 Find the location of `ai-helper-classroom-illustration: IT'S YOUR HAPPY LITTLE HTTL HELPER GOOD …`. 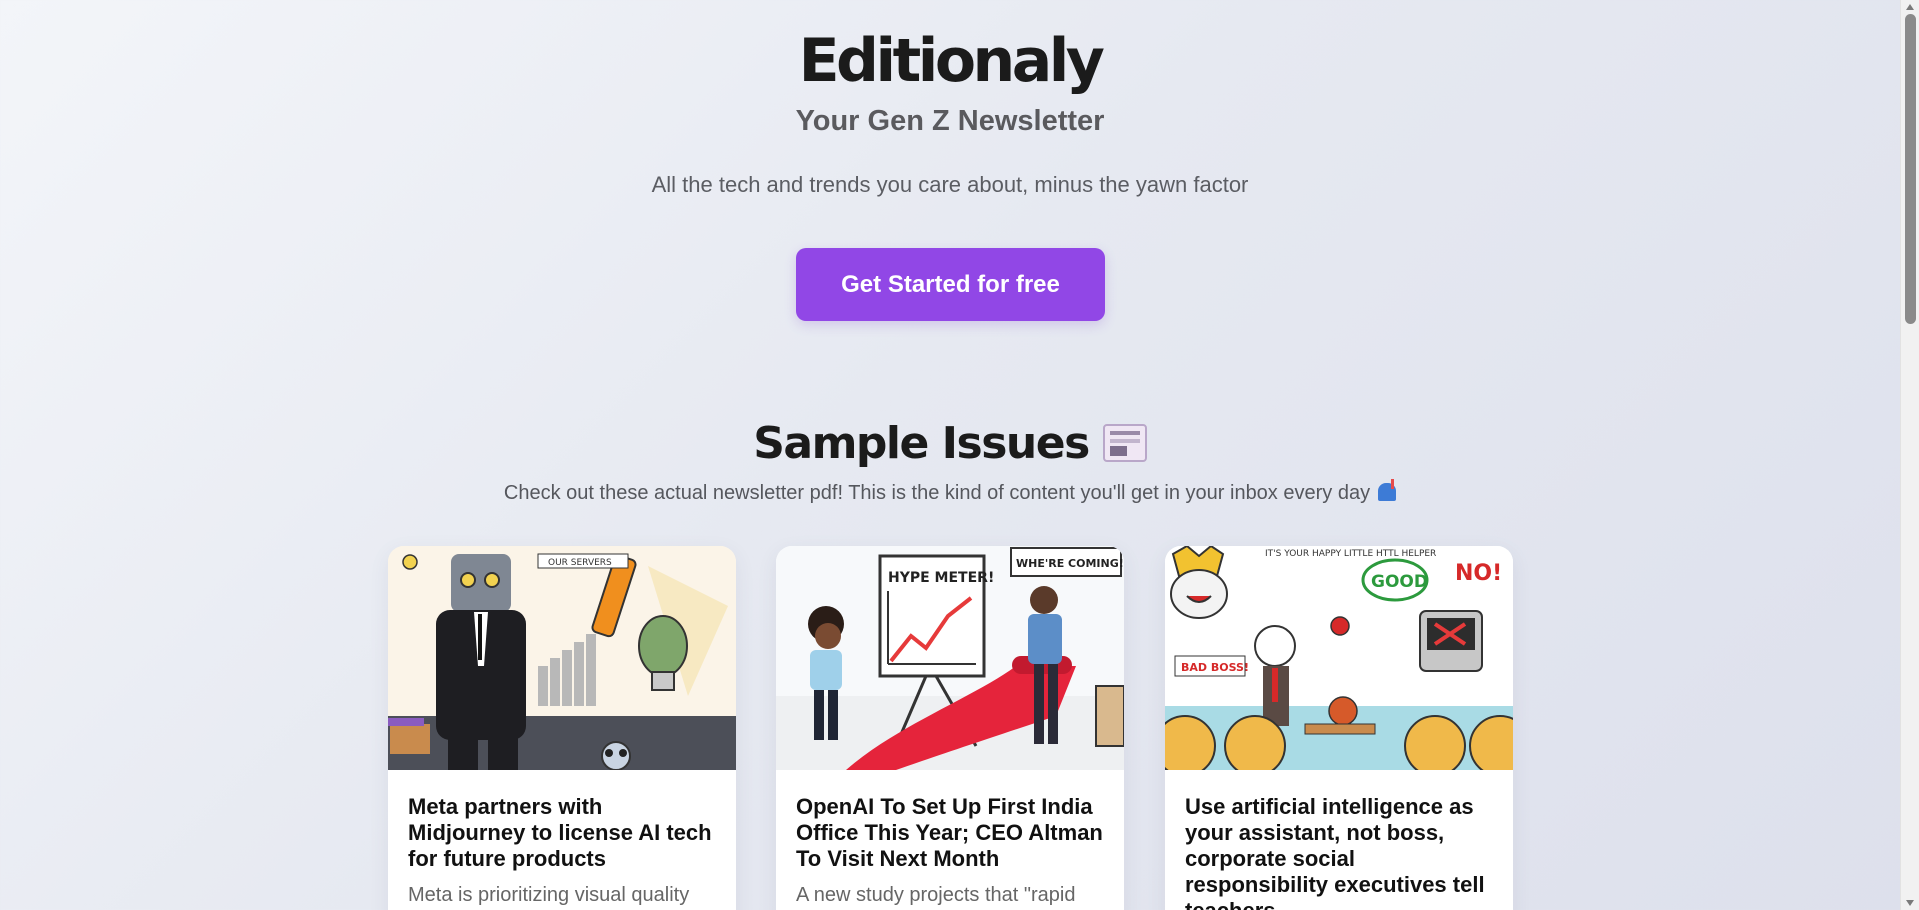

ai-helper-classroom-illustration: IT'S YOUR HAPPY LITTLE HTTL HELPER GOOD … is located at coordinates (1339, 658).